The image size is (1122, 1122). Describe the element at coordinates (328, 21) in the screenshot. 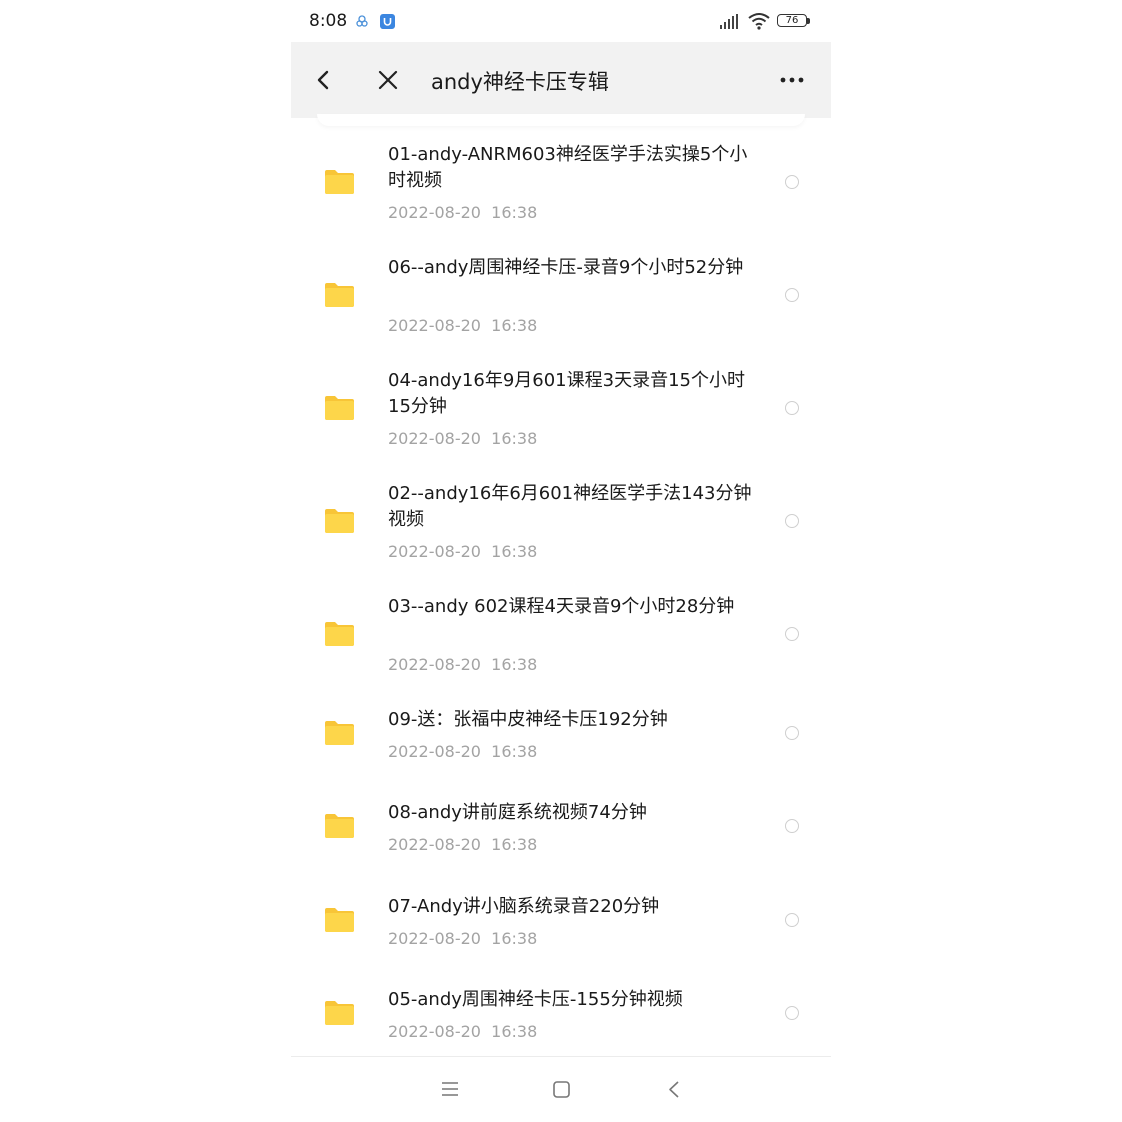

I see `status-time: 8:08` at that location.